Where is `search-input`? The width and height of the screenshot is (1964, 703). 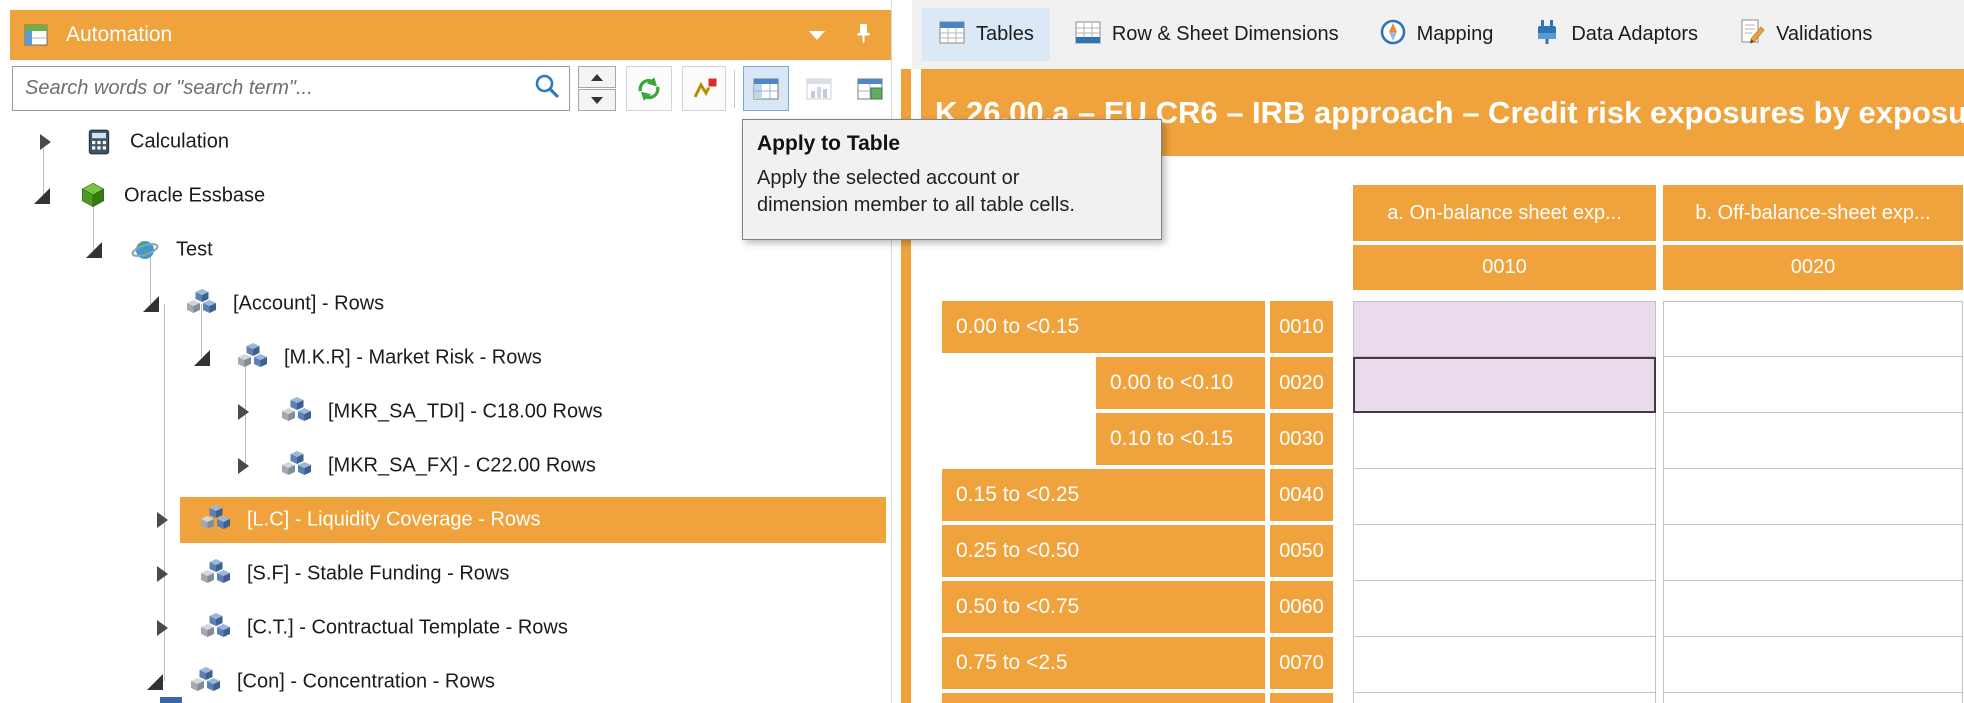 search-input is located at coordinates (273, 88).